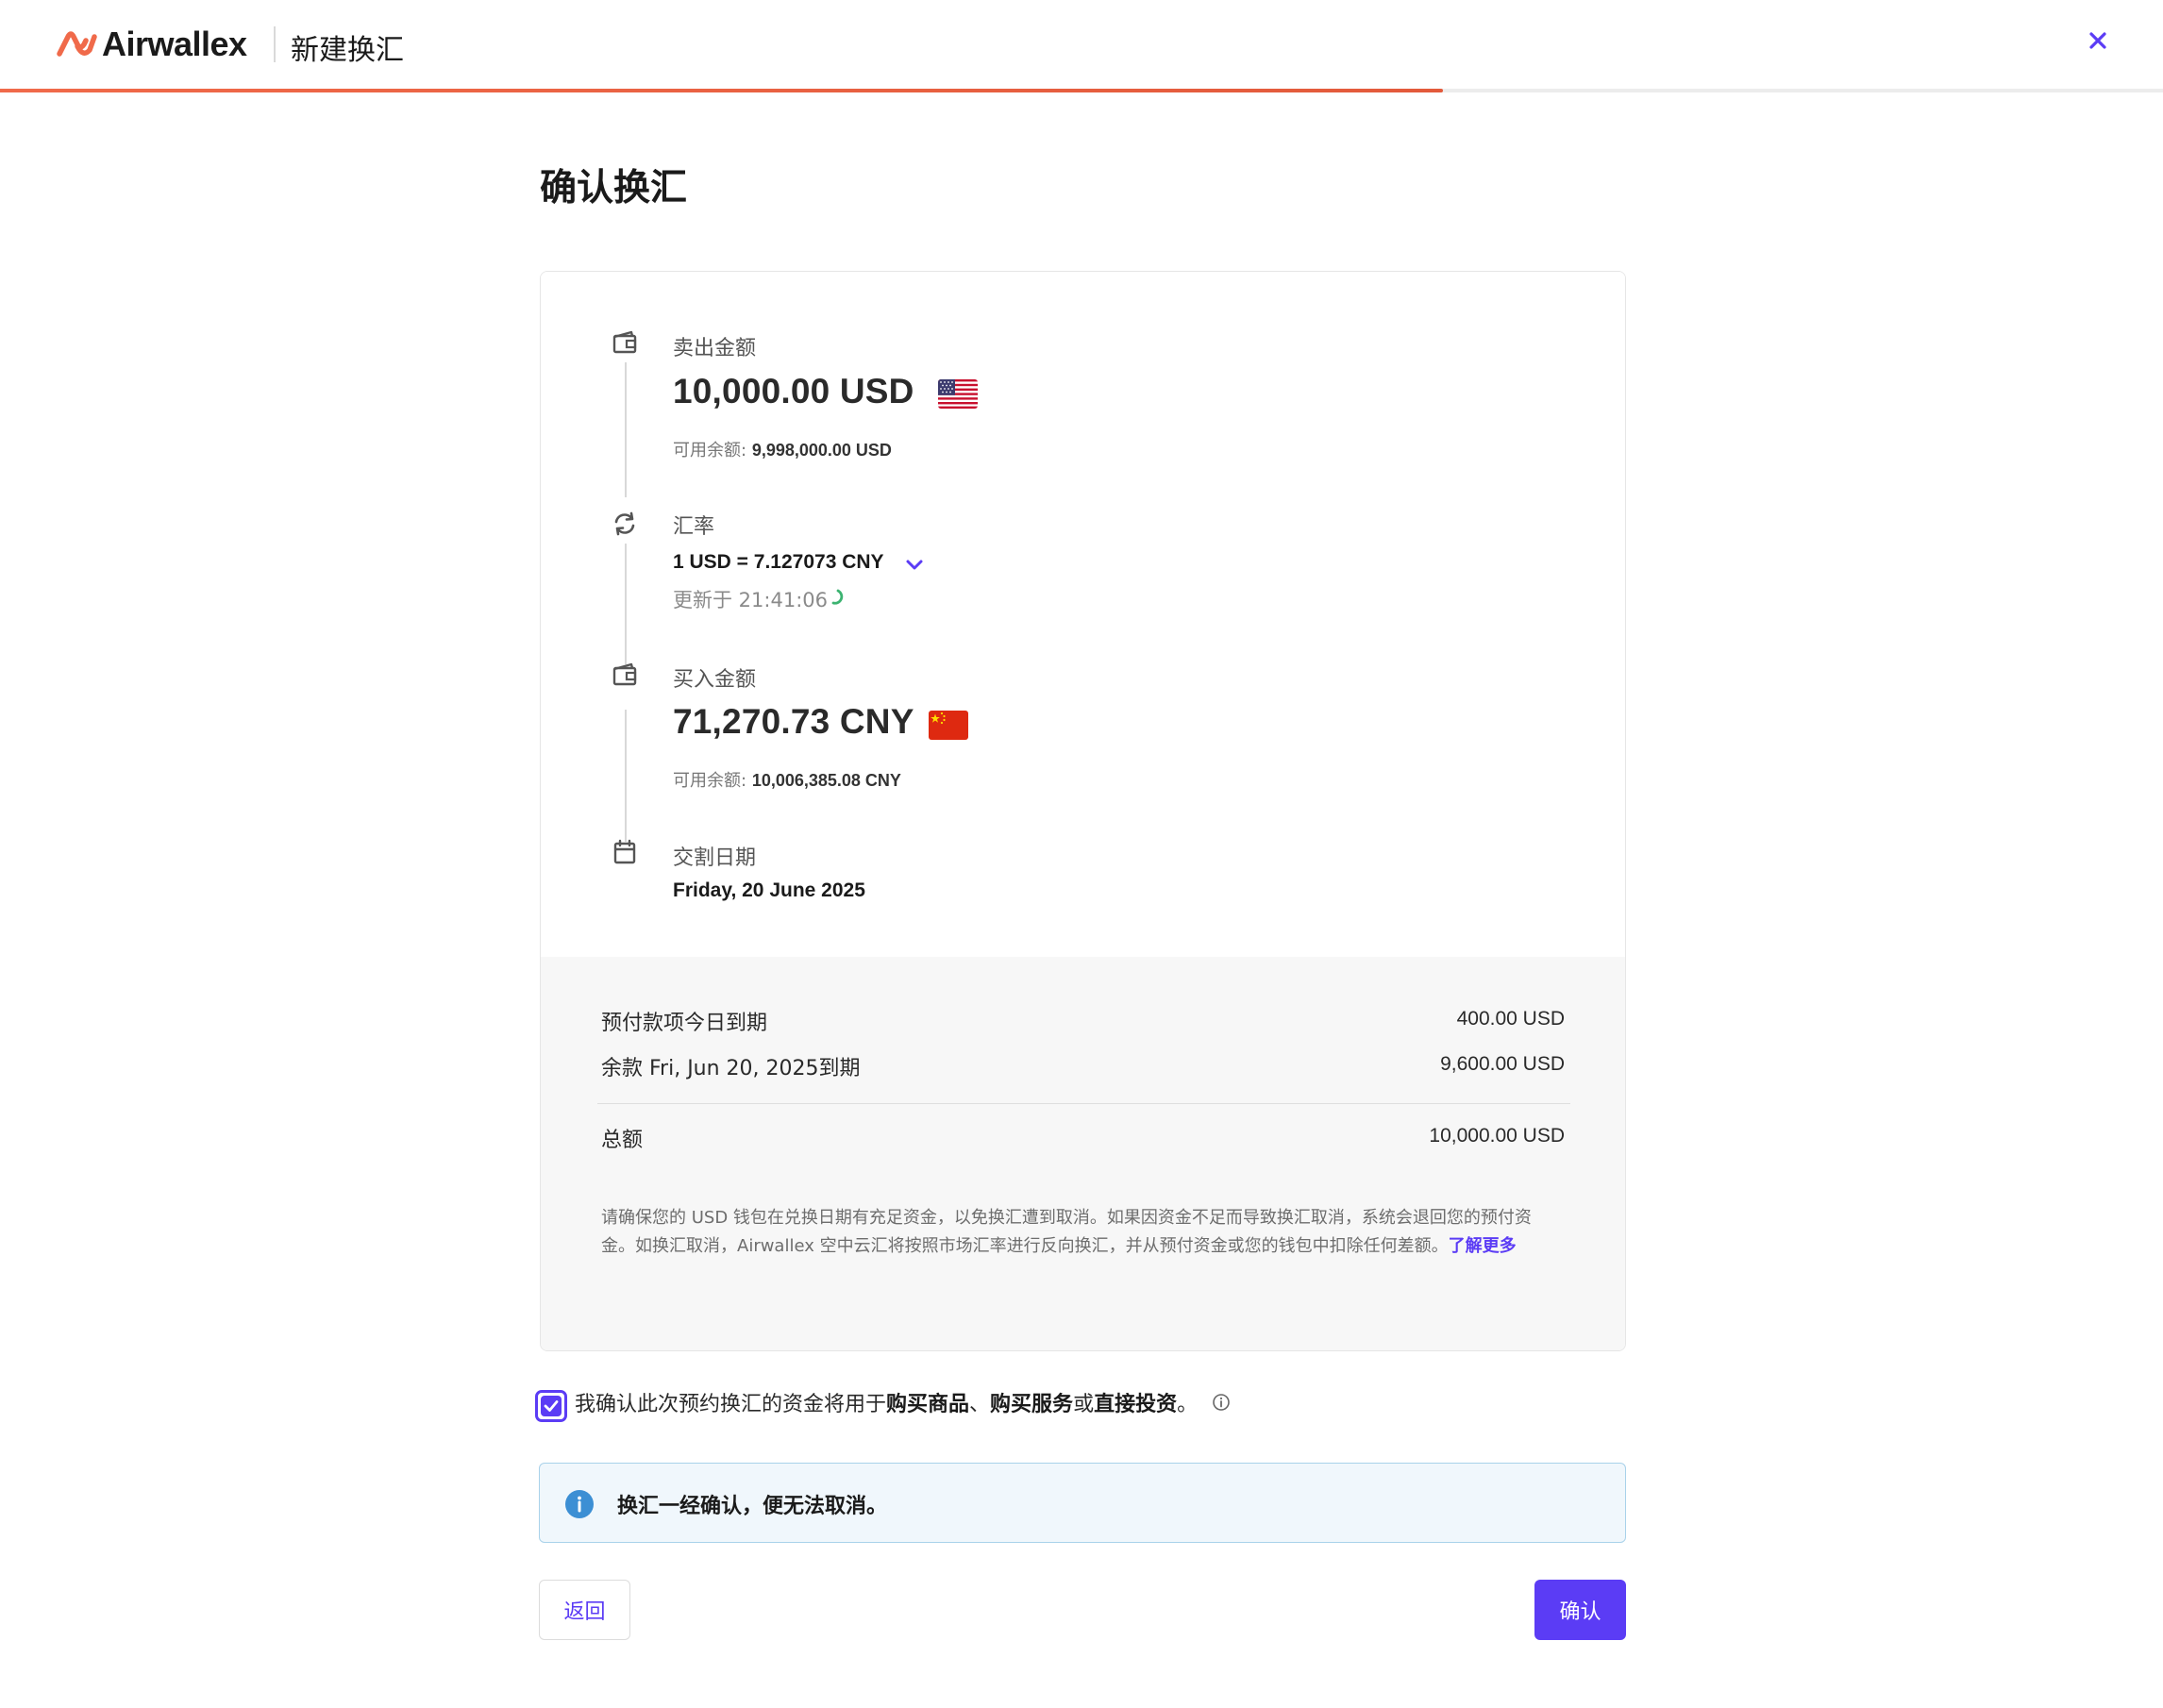  Describe the element at coordinates (1502, 1064) in the screenshot. I see `balance-due-value: 9,600.00 USD` at that location.